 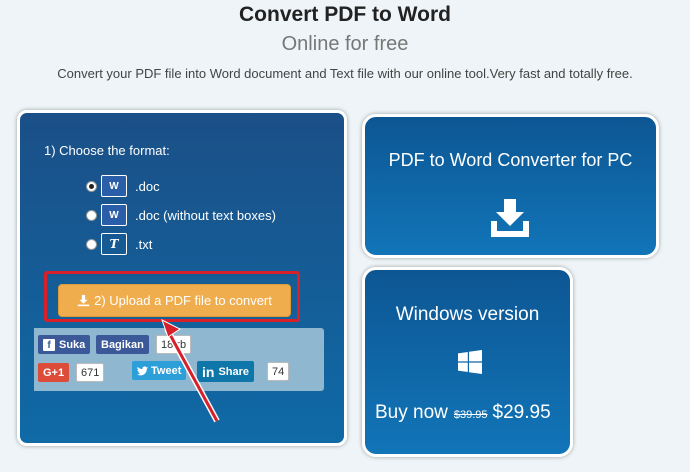 I want to click on pointer-arrow, so click(x=190, y=370).